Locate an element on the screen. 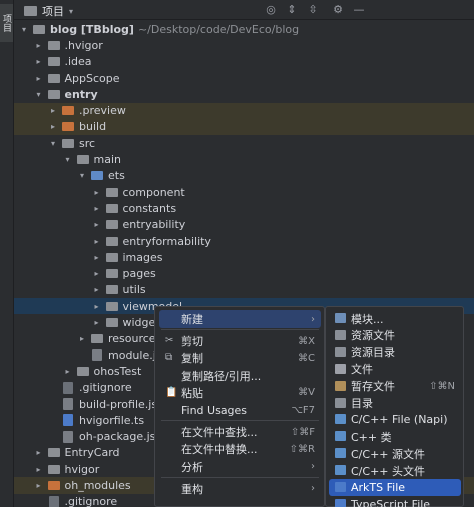 The height and width of the screenshot is (507, 474). new-submenu-item: C/C++ 源文件 is located at coordinates (395, 453).